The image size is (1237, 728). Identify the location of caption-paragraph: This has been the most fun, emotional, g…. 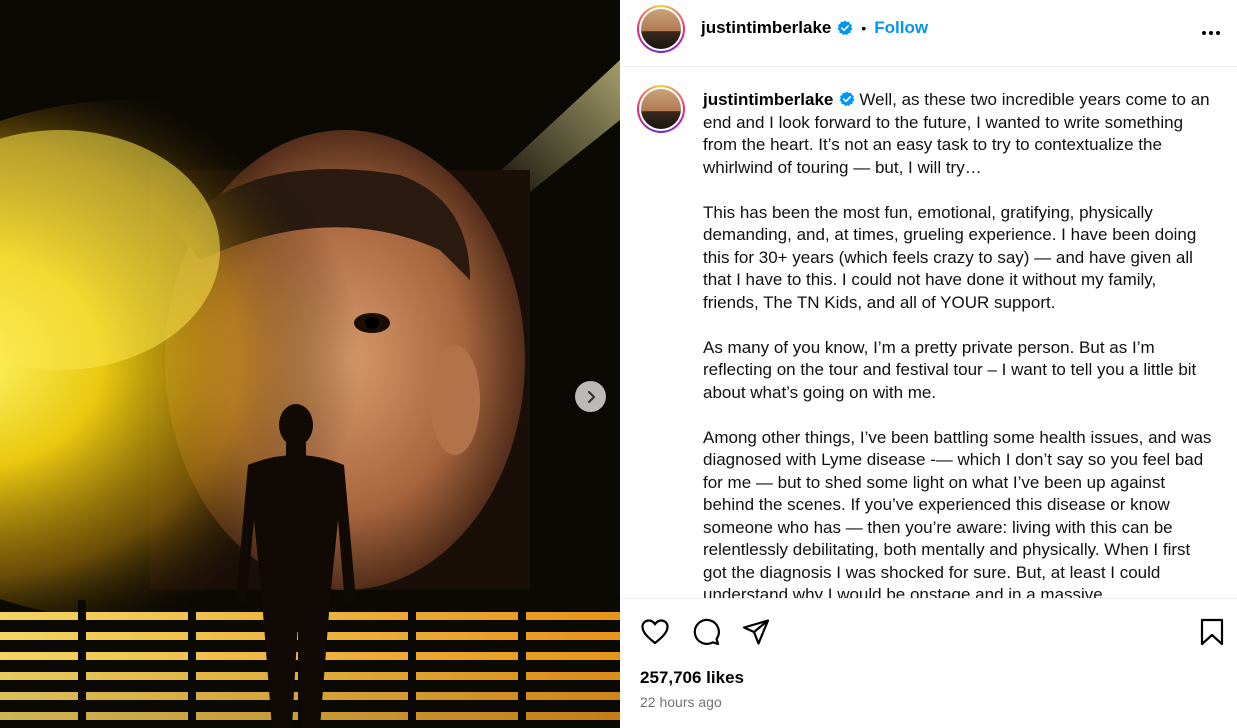
(950, 257).